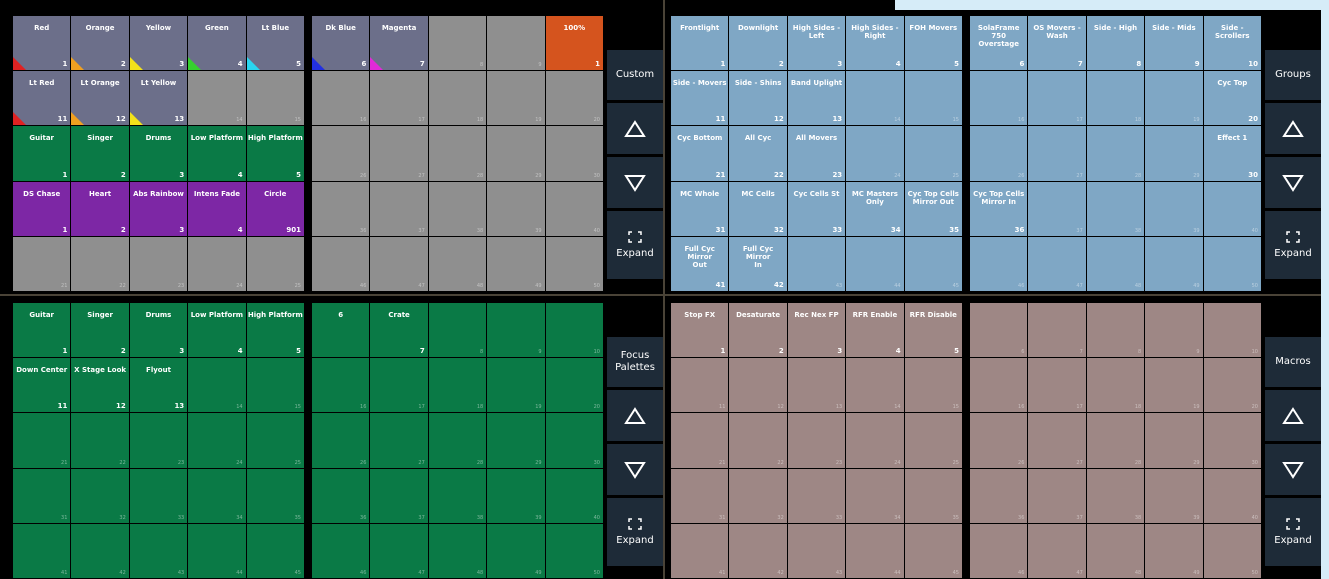 This screenshot has width=1329, height=579. Describe the element at coordinates (1057, 330) in the screenshot. I see `macros-tile: 7` at that location.